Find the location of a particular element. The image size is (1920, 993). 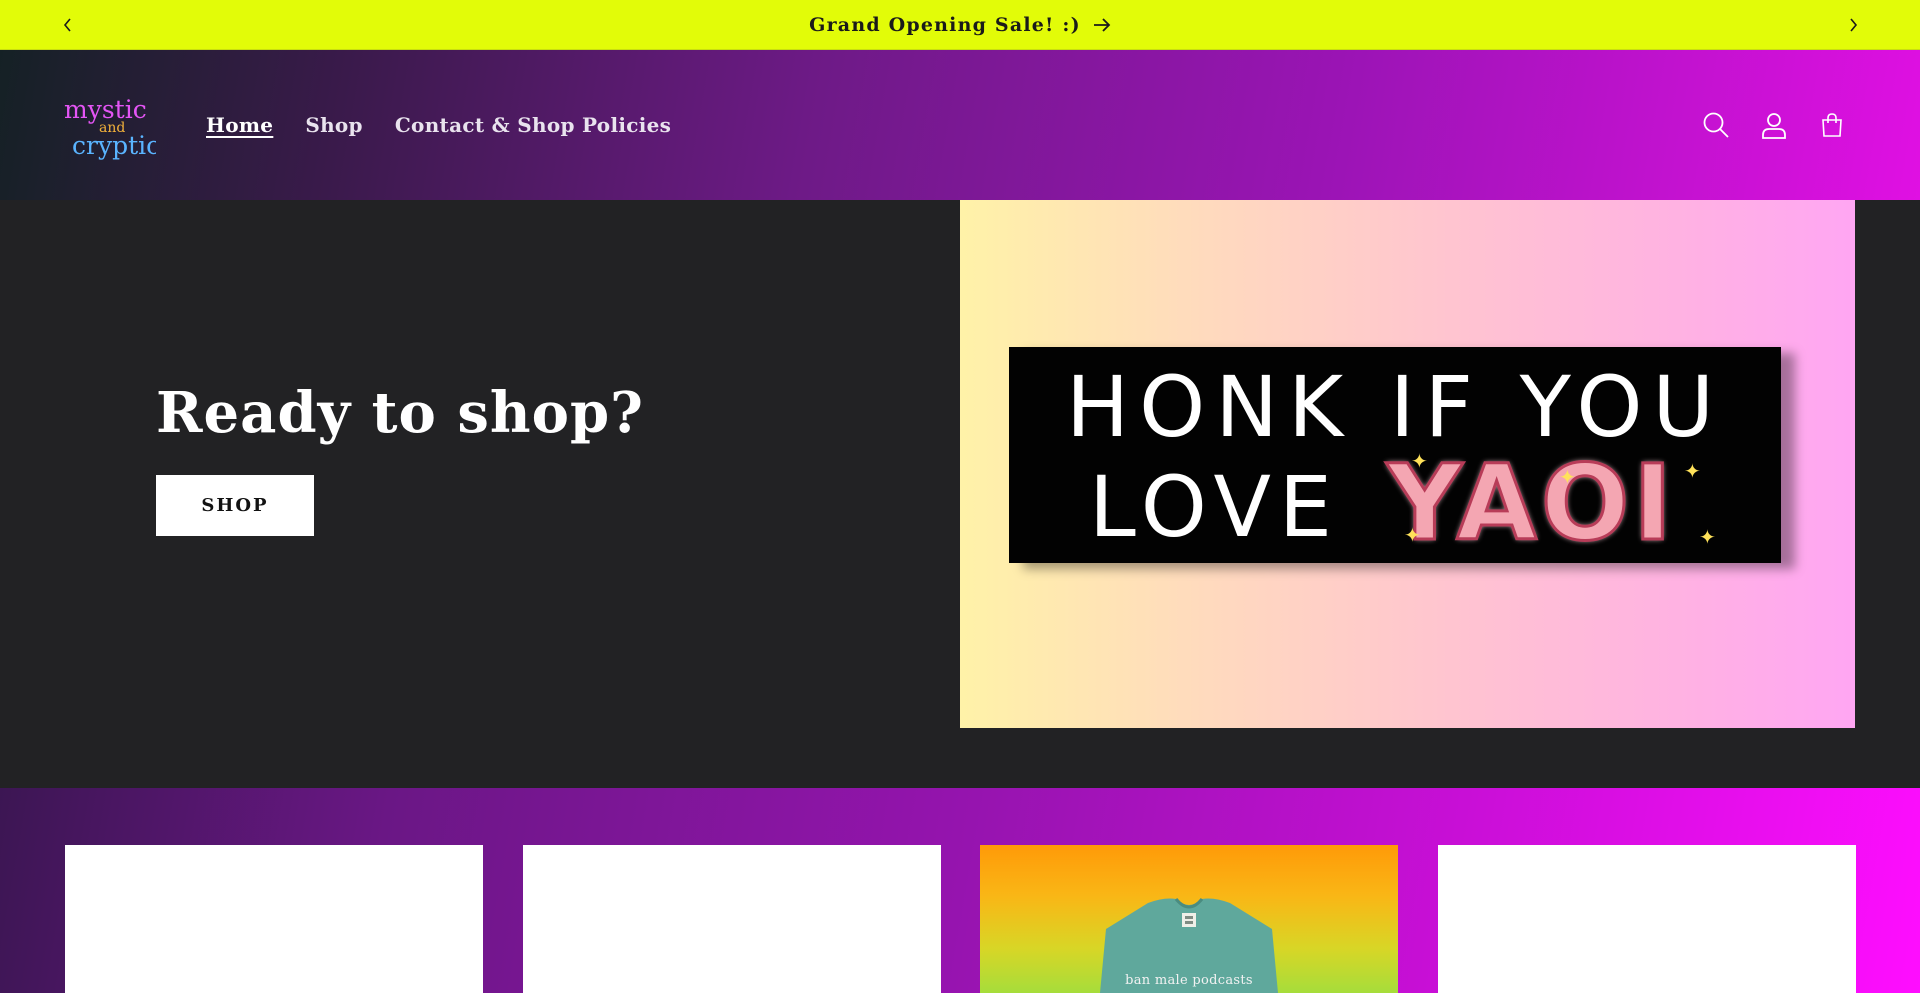

announcement-bar: Grand Opening Sale! :) is located at coordinates (960, 25).